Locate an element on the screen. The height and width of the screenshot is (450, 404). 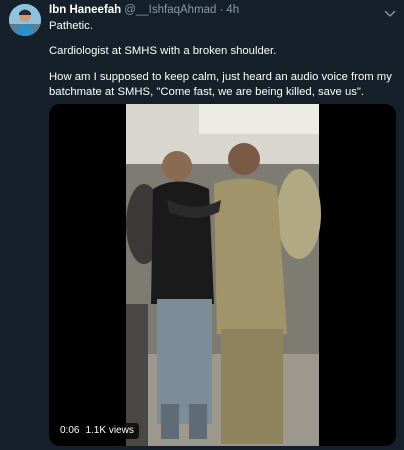
timestamp: 4h is located at coordinates (232, 10).